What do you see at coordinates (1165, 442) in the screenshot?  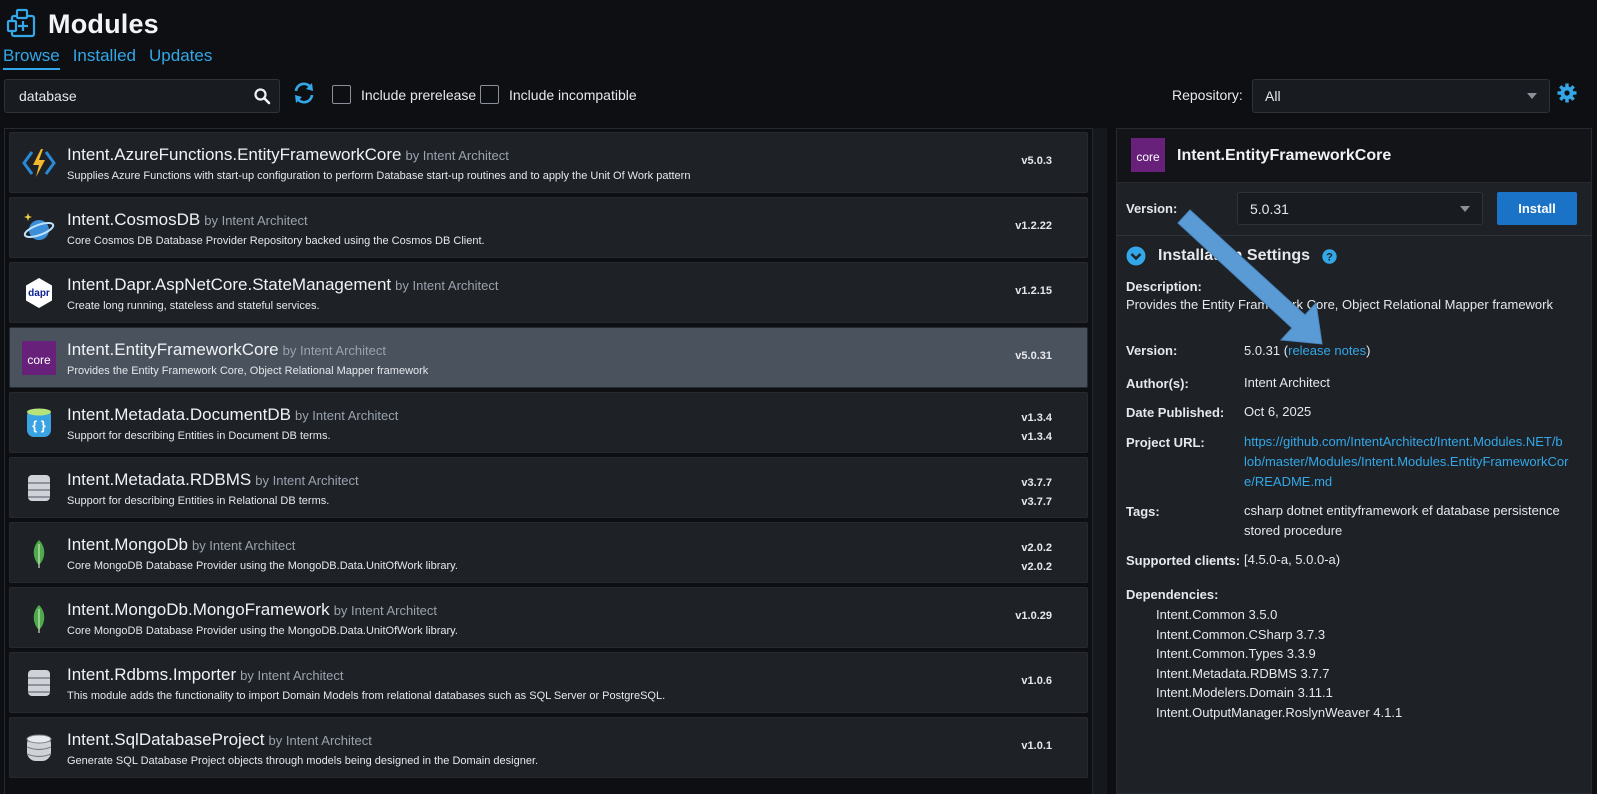 I see `project-url-label: Project URL:` at bounding box center [1165, 442].